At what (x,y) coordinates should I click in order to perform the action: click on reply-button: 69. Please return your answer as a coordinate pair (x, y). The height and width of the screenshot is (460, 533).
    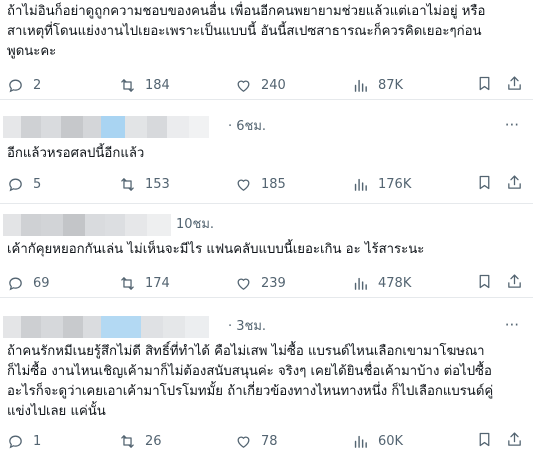
    Looking at the image, I should click on (28, 283).